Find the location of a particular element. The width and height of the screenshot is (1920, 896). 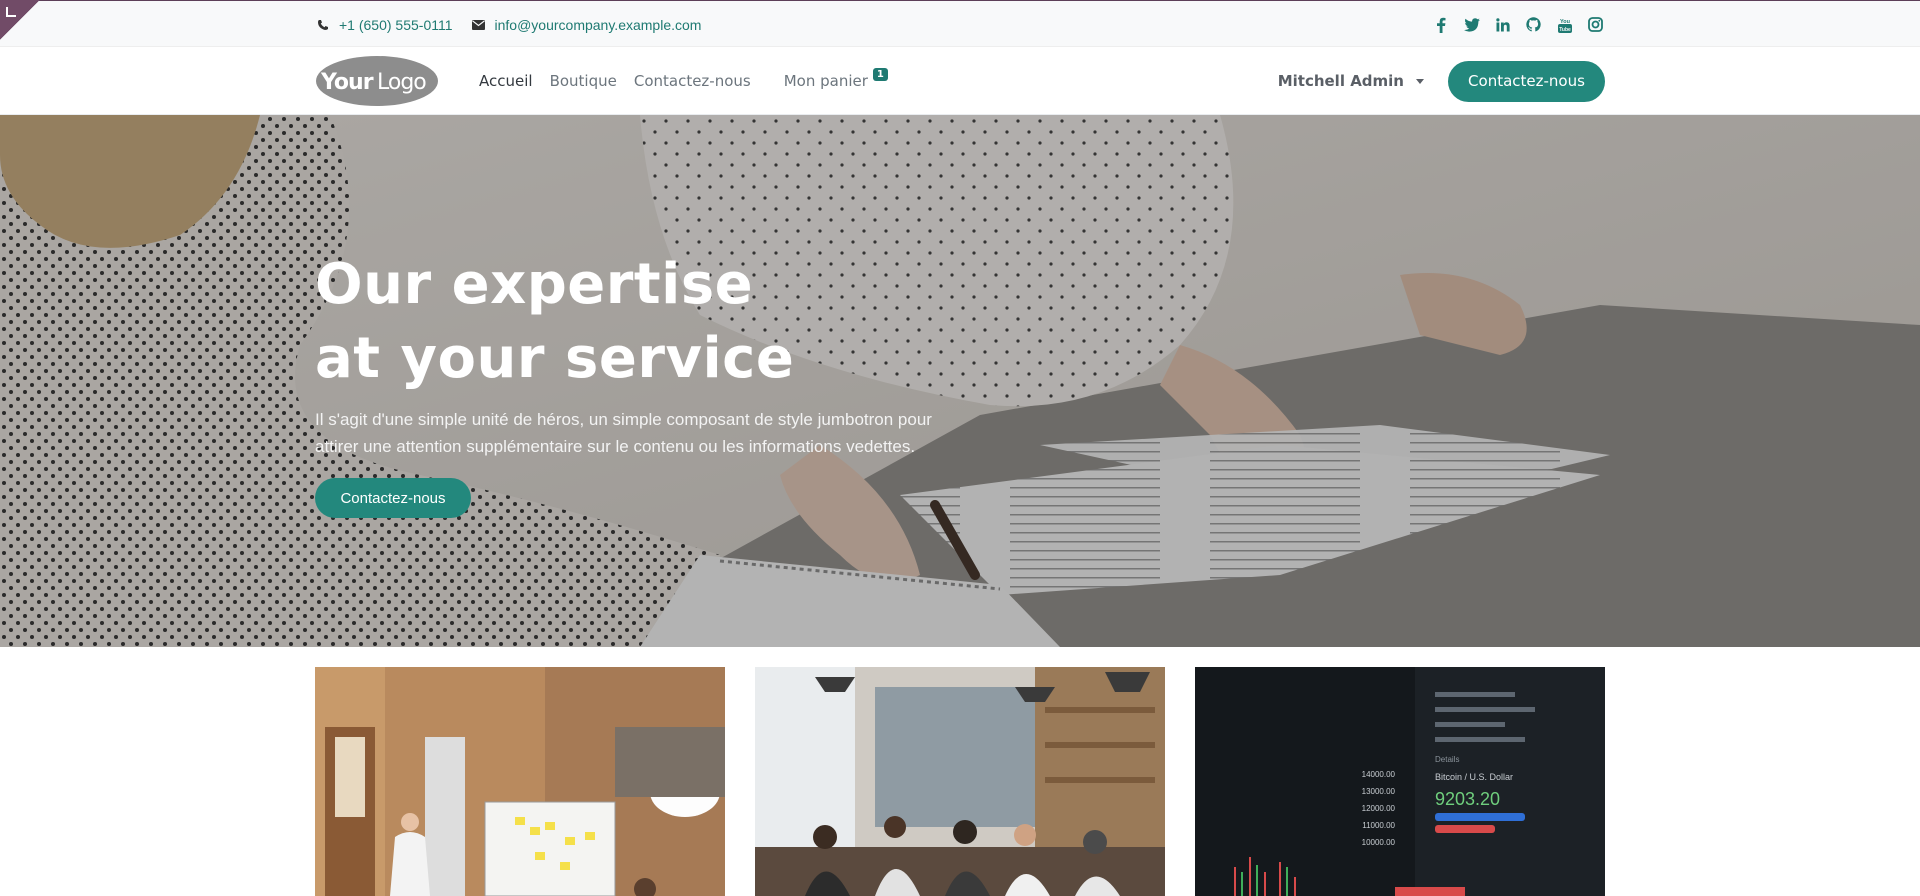

nav-link-contact: Contactez-nous is located at coordinates (692, 81).